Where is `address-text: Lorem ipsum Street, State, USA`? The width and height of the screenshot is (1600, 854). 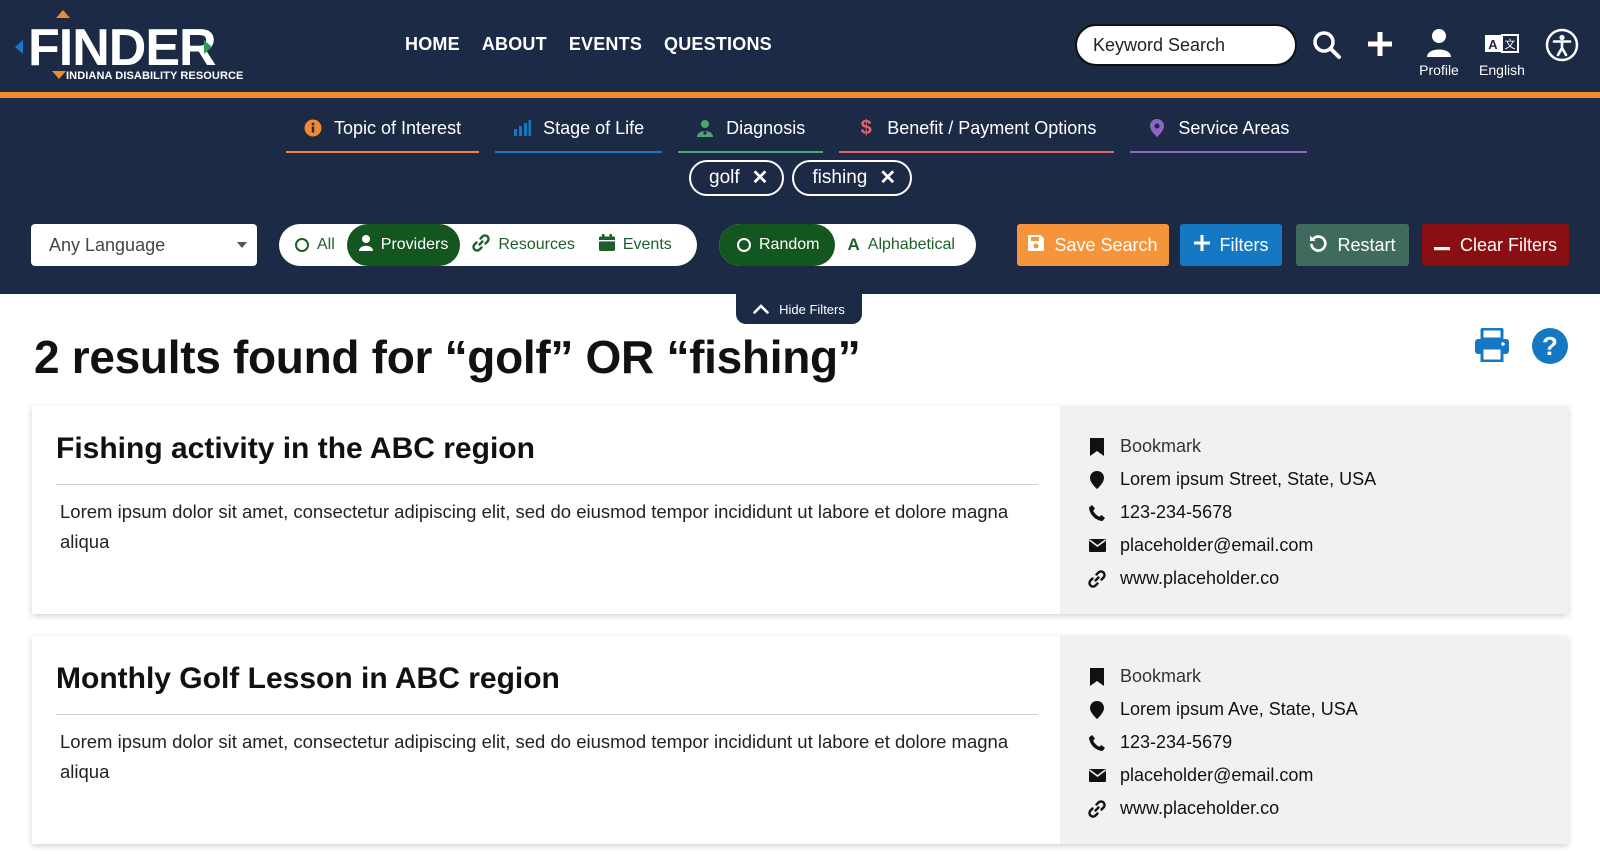
address-text: Lorem ipsum Street, State, USA is located at coordinates (1248, 479).